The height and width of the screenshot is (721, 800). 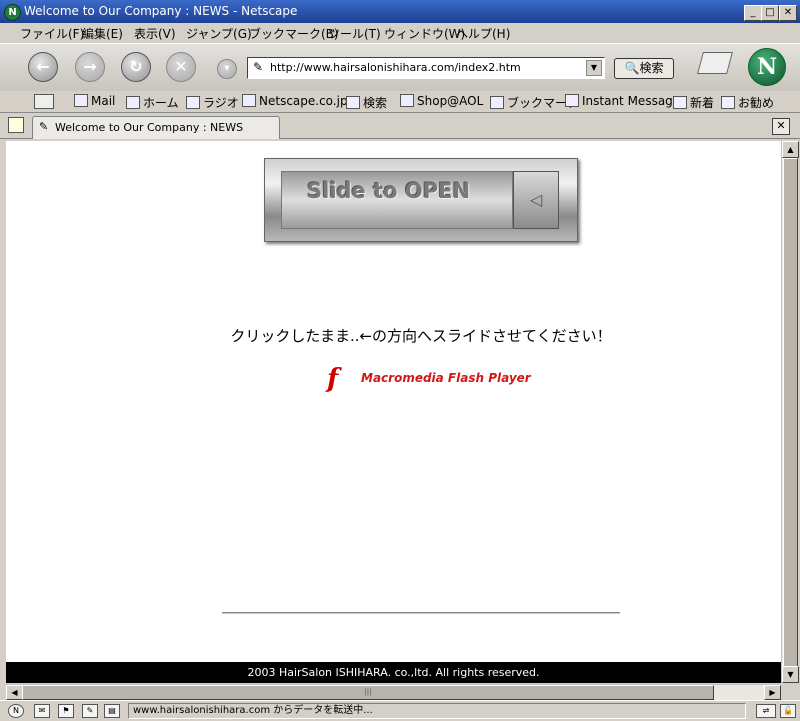 What do you see at coordinates (368, 692) in the screenshot?
I see `horizontal-scroll-thumb: |||` at bounding box center [368, 692].